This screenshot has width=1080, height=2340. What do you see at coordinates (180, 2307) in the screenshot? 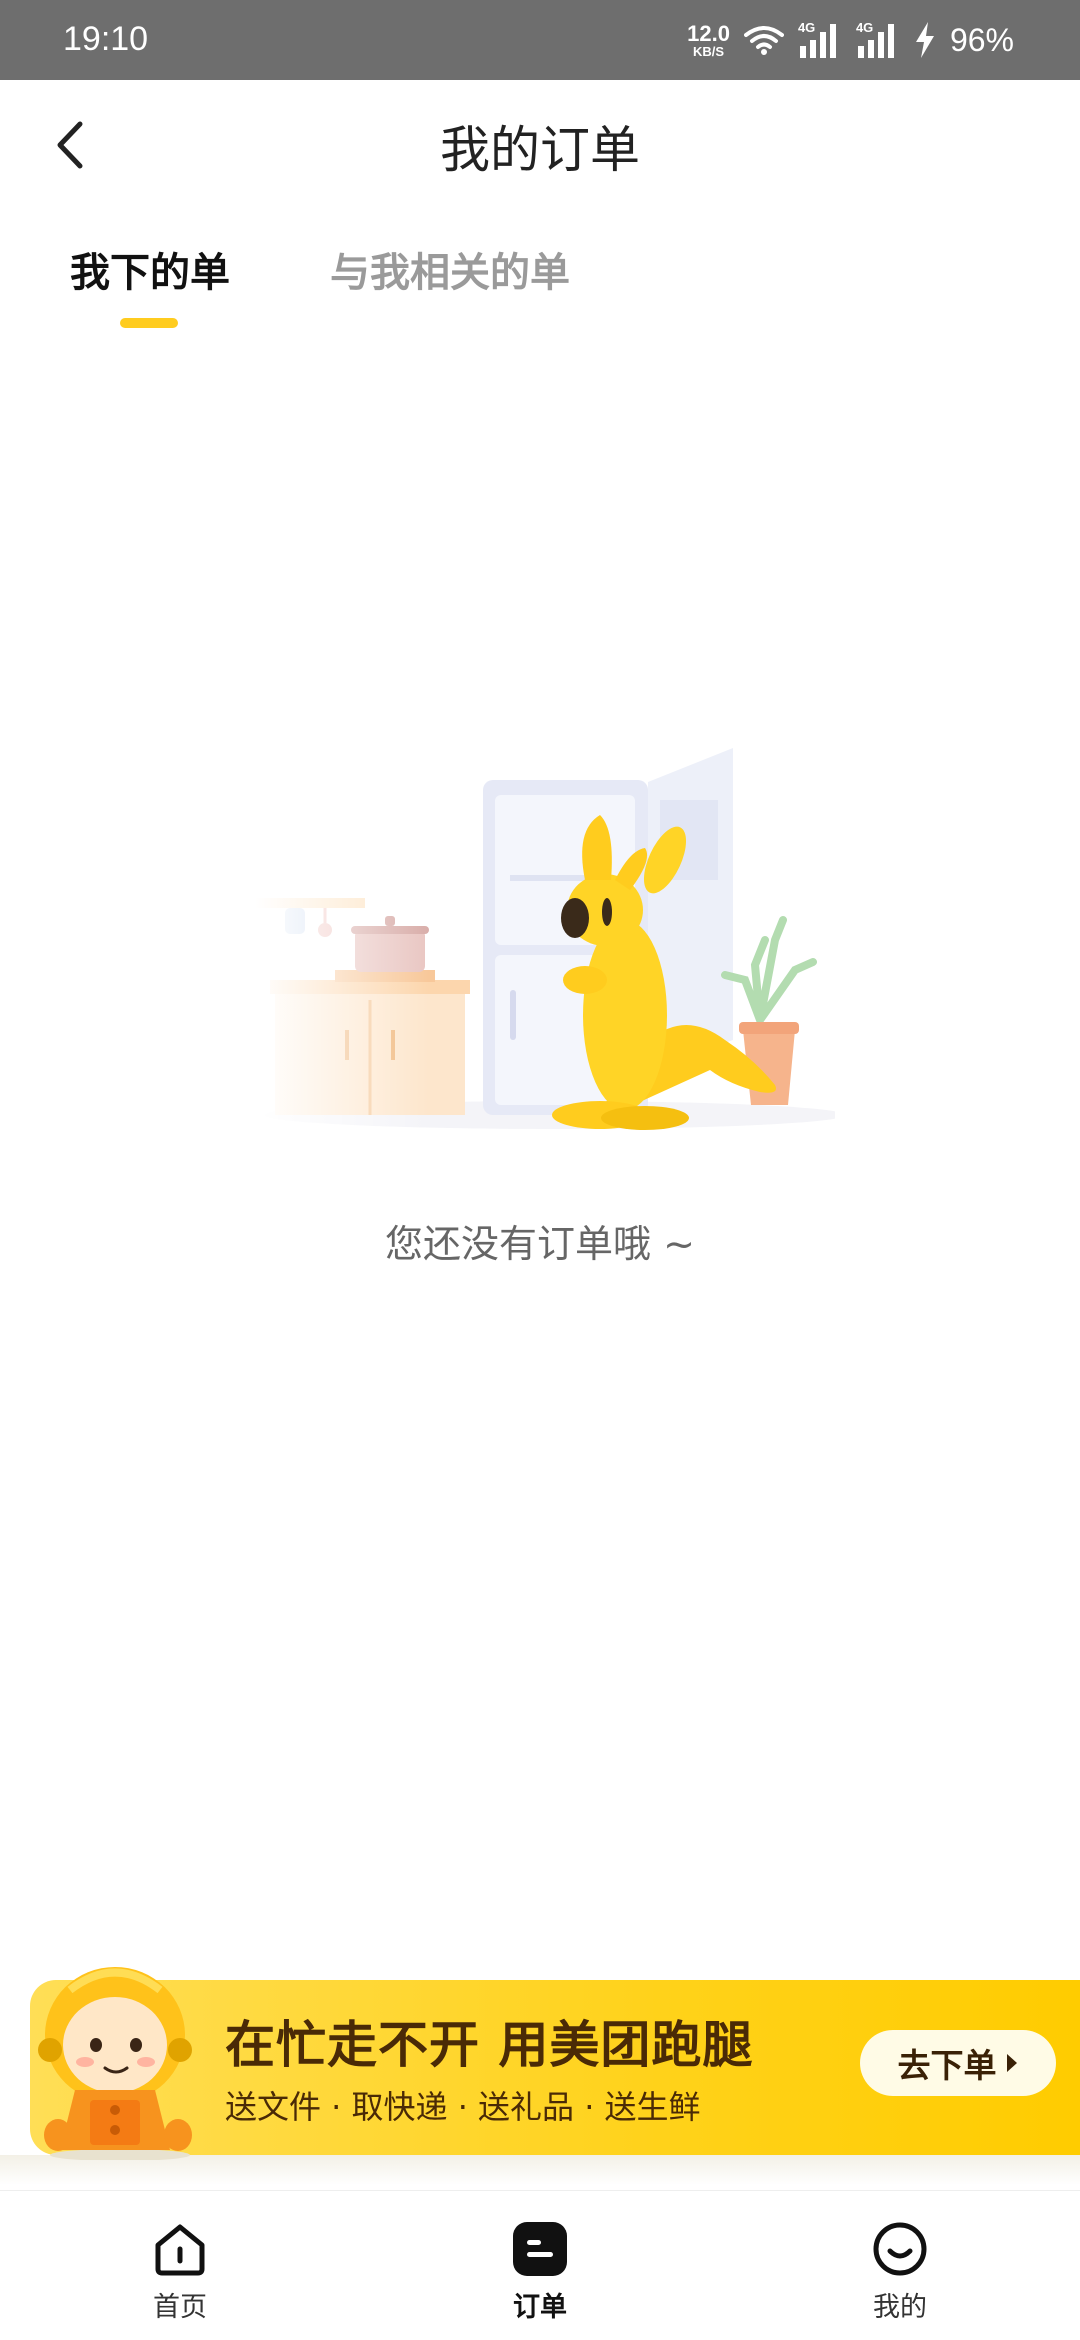
I see `nav-label-home: 首页` at bounding box center [180, 2307].